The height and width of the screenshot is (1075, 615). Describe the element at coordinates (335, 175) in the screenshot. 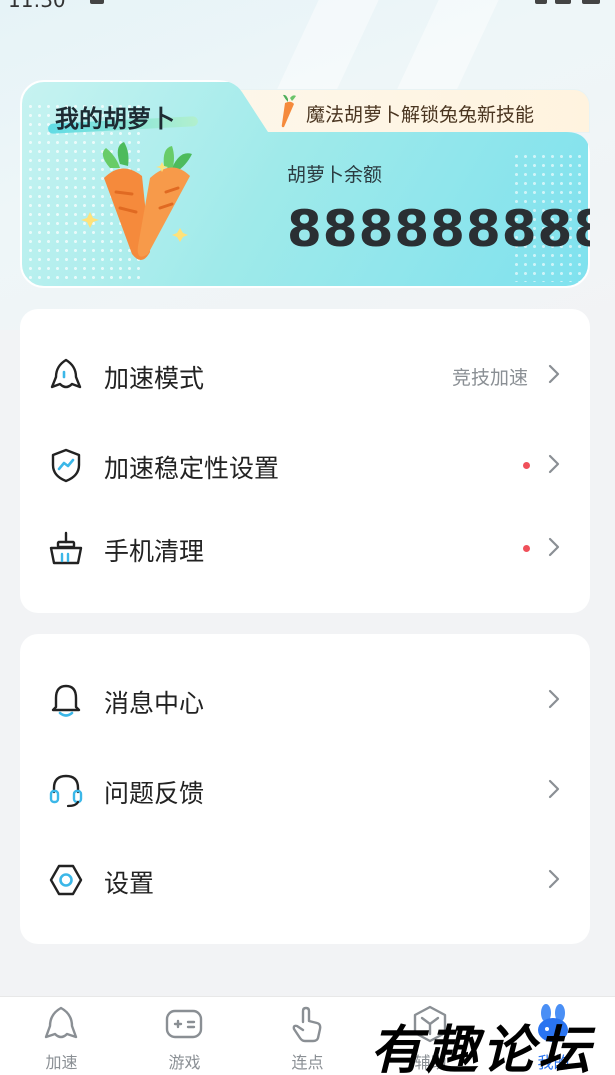

I see `balance-label: 胡萝卜余额` at that location.